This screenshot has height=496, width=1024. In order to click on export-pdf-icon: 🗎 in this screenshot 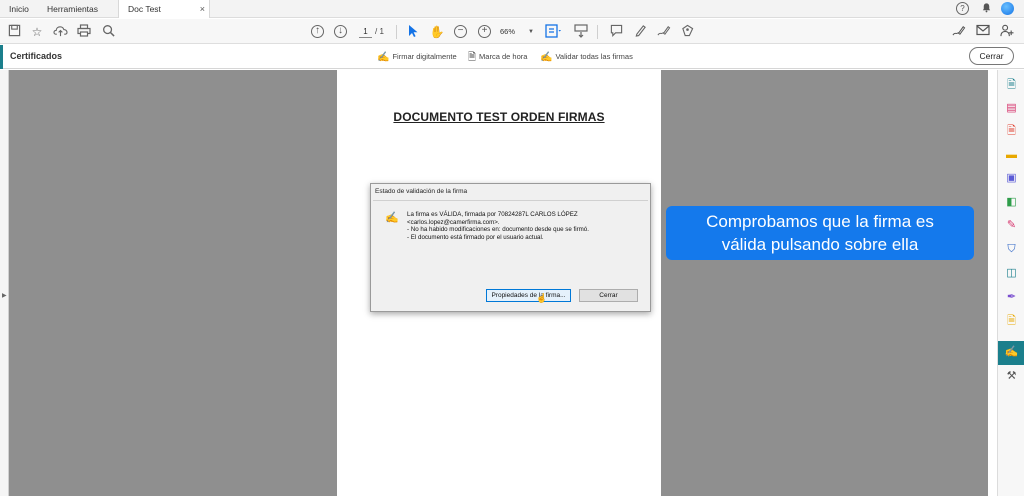, I will do `click(1011, 131)`.